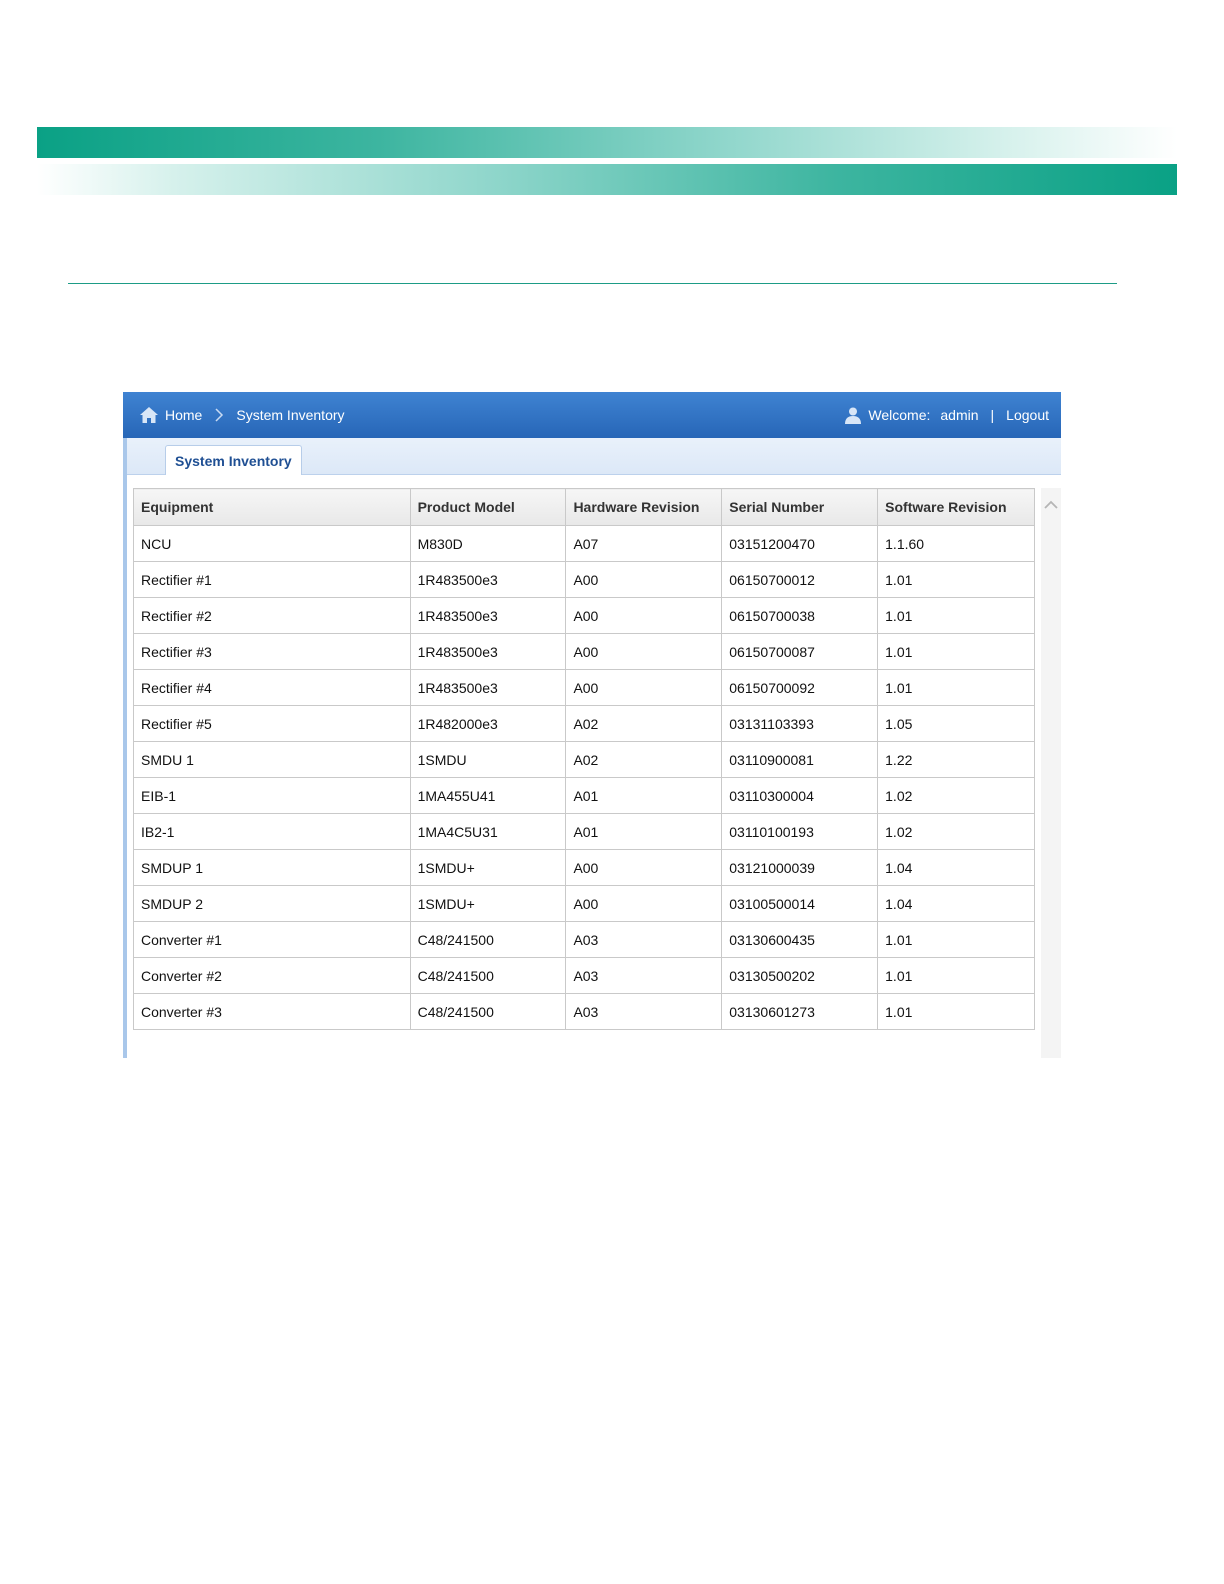 The image size is (1224, 1584). What do you see at coordinates (488, 831) in the screenshot?
I see `cell-product-model: 1MA4C5U31` at bounding box center [488, 831].